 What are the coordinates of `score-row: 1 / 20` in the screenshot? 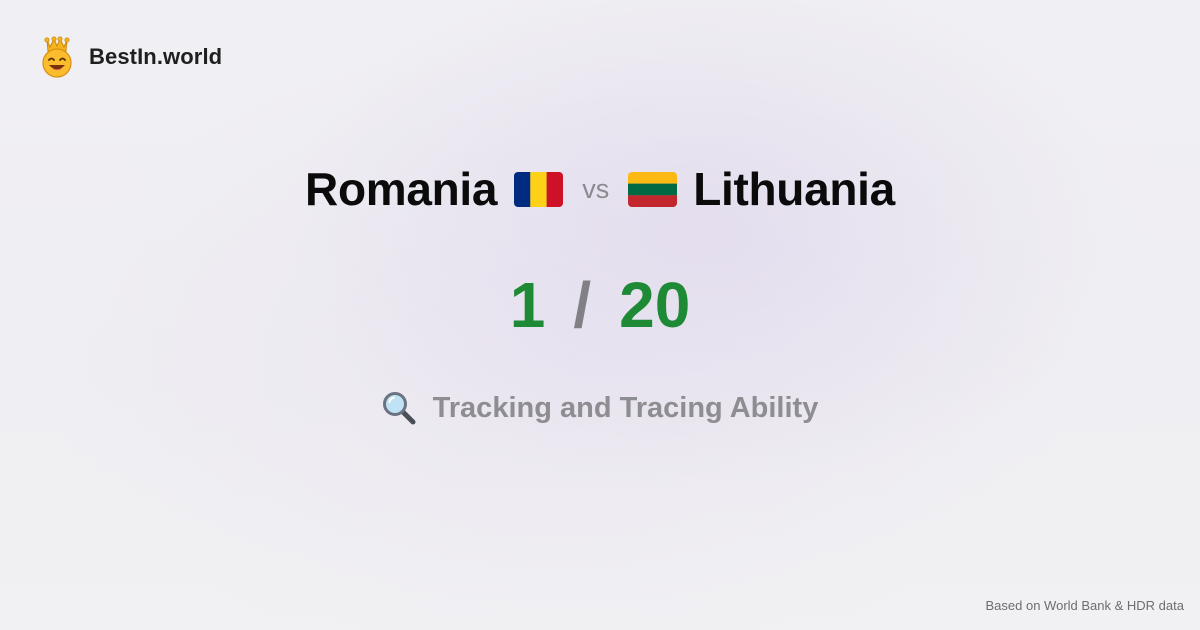 It's located at (600, 305).